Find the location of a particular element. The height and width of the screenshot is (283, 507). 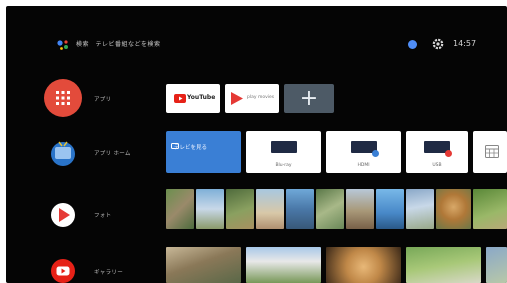

clock: 14:57 is located at coordinates (465, 43).